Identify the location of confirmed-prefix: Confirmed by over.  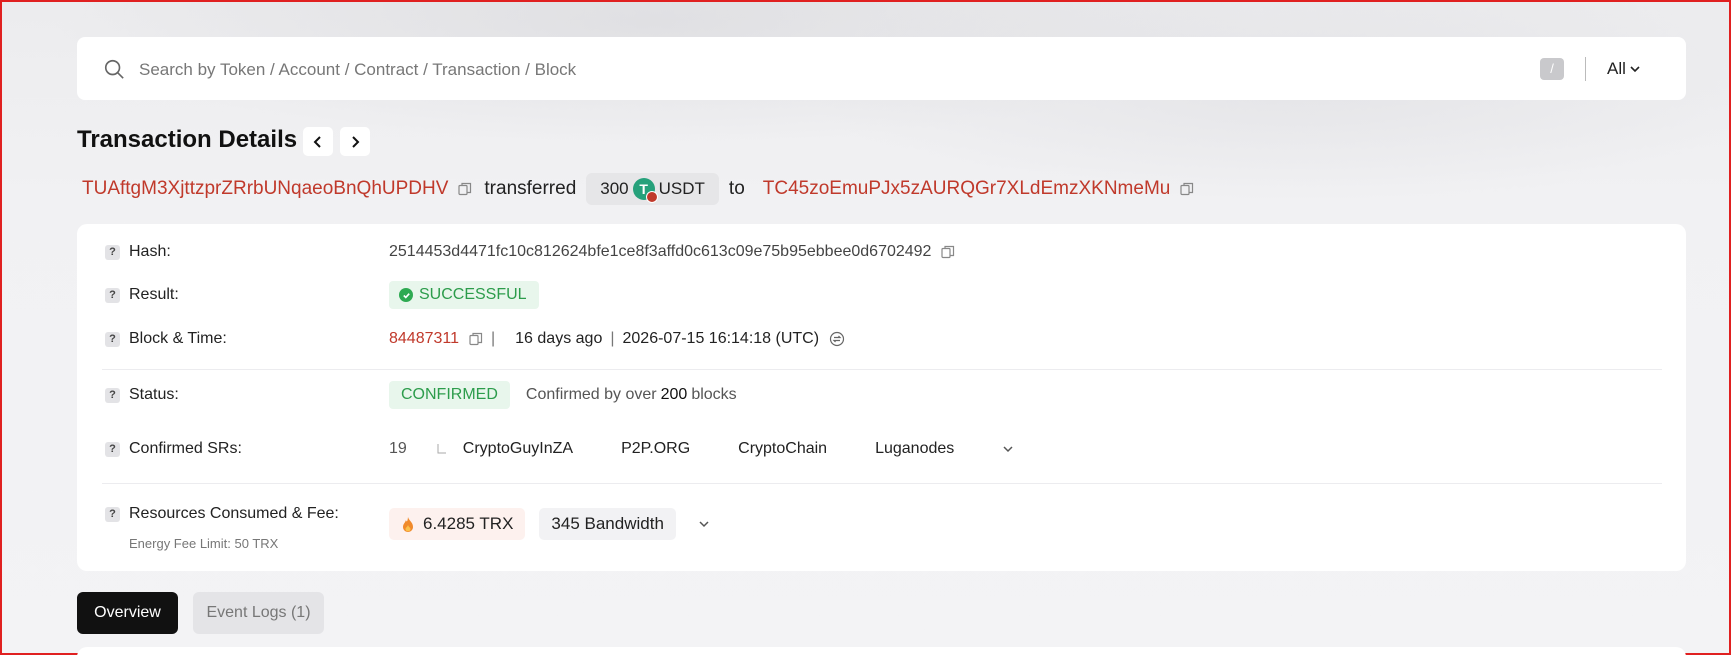
(591, 394).